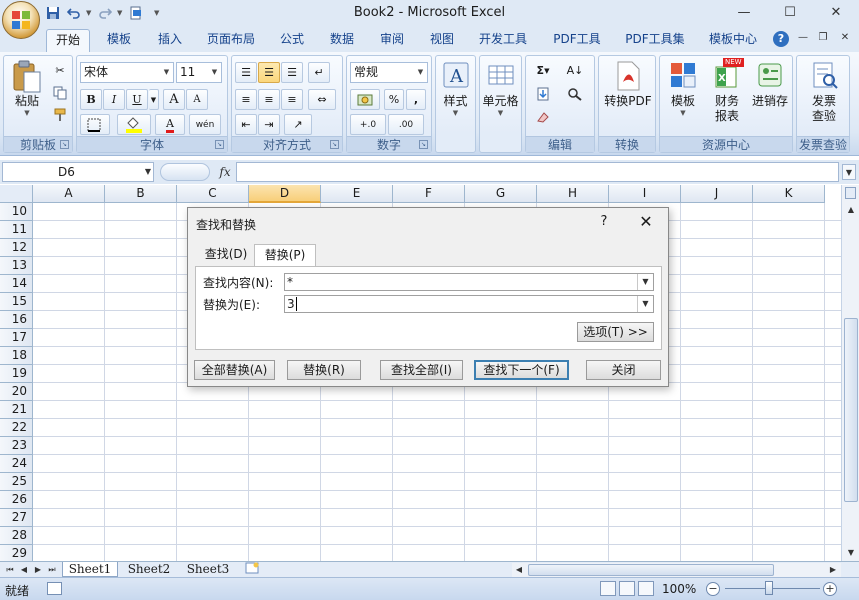 The image size is (859, 600). Describe the element at coordinates (833, 570) in the screenshot. I see `scroll-right-icon: ▶` at that location.